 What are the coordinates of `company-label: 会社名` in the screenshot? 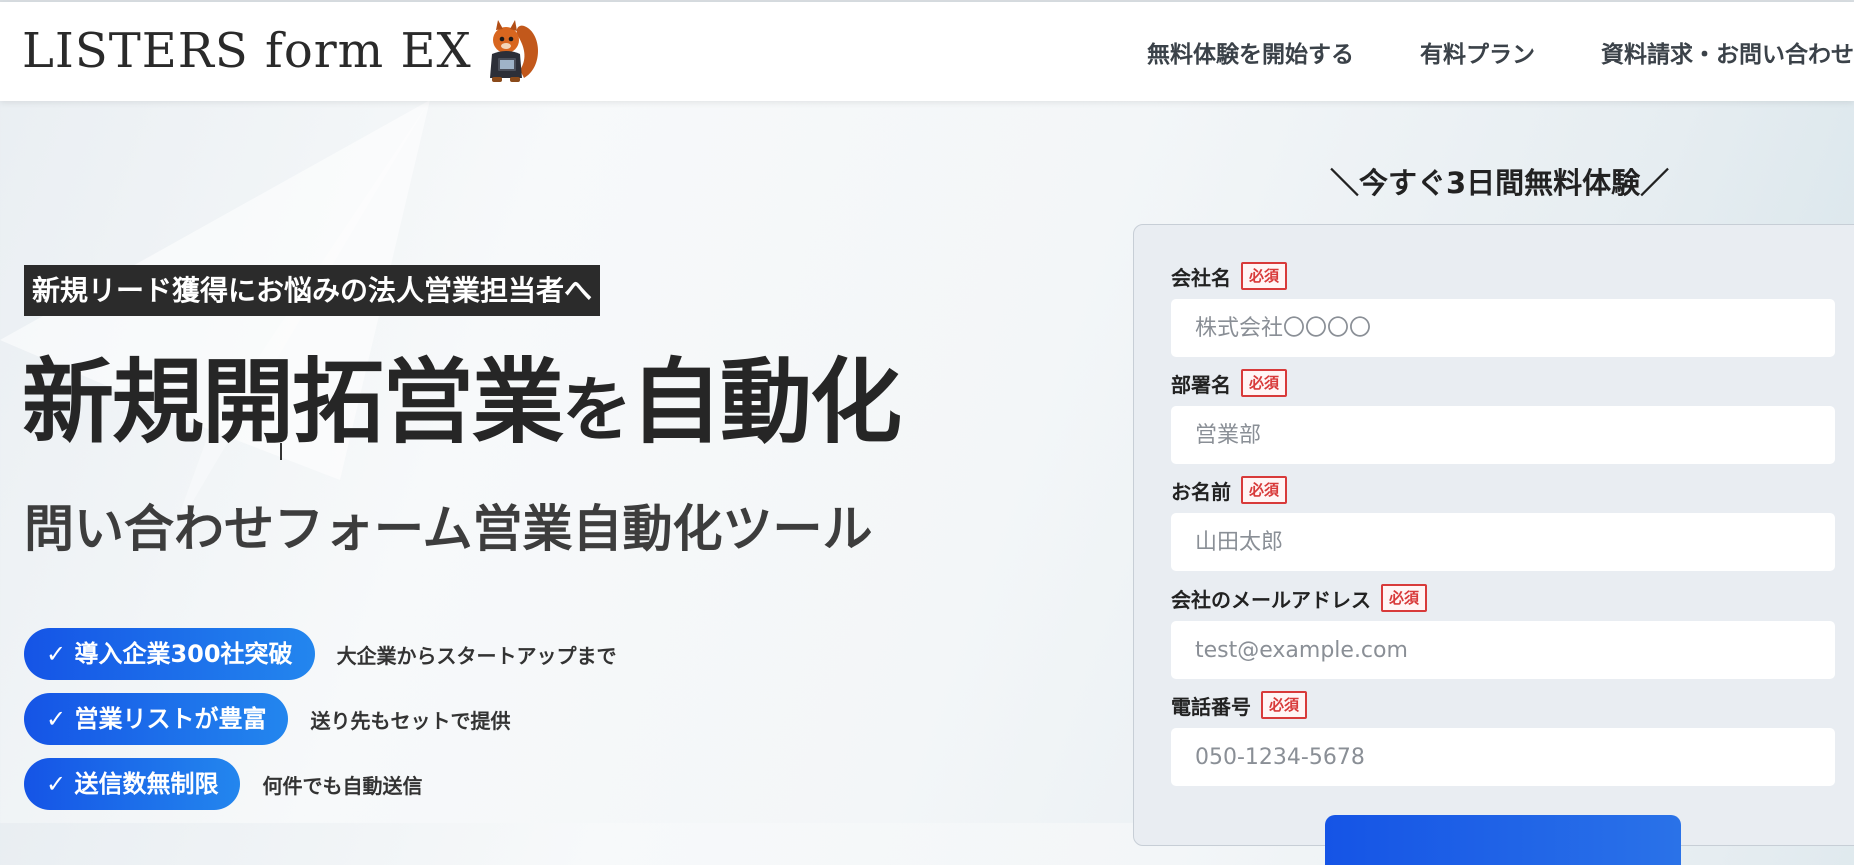 It's located at (1201, 277).